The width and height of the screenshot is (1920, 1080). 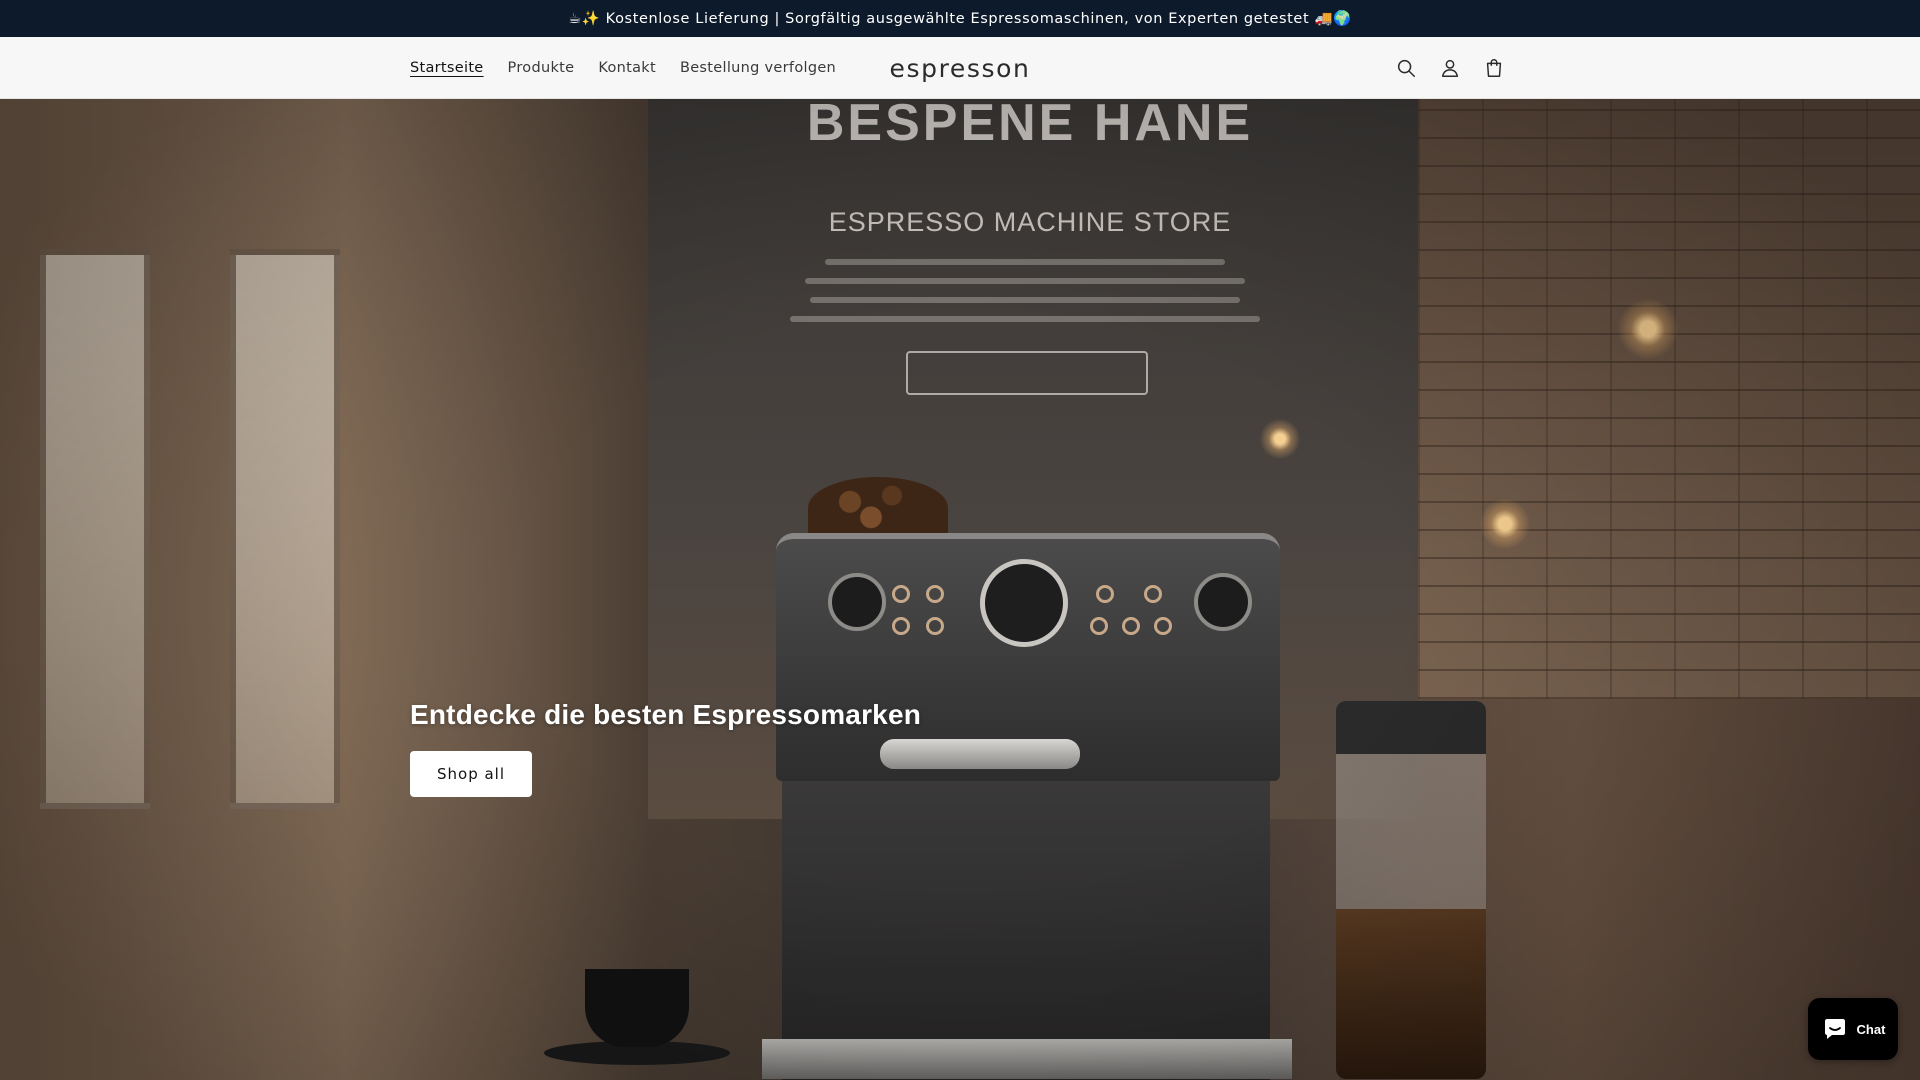 I want to click on header-icons, so click(x=1450, y=68).